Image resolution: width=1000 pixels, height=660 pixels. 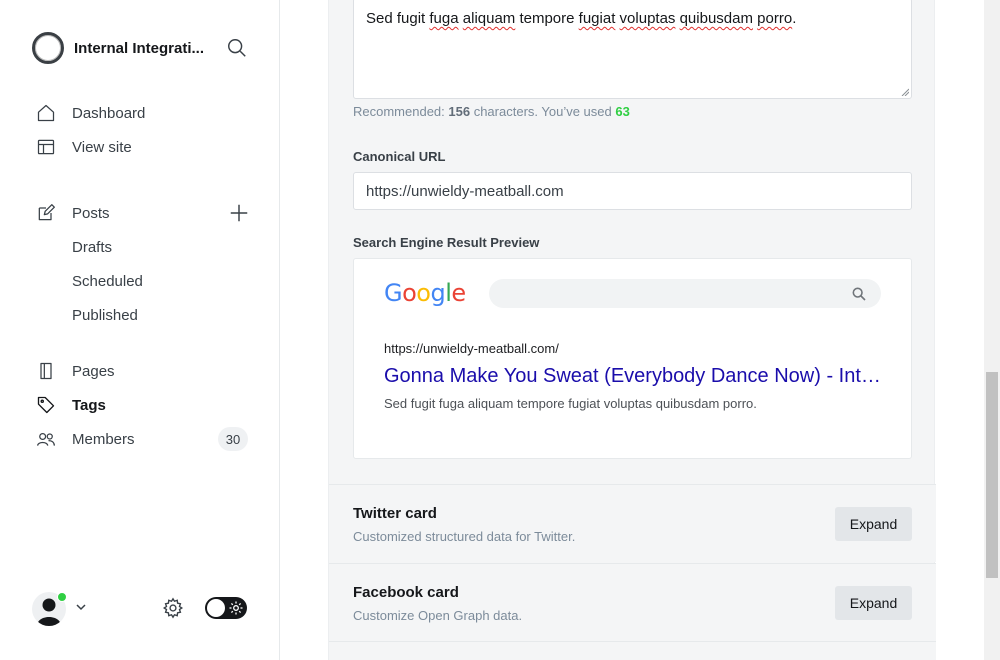 I want to click on twitter-expand-button: Expand, so click(x=873, y=524).